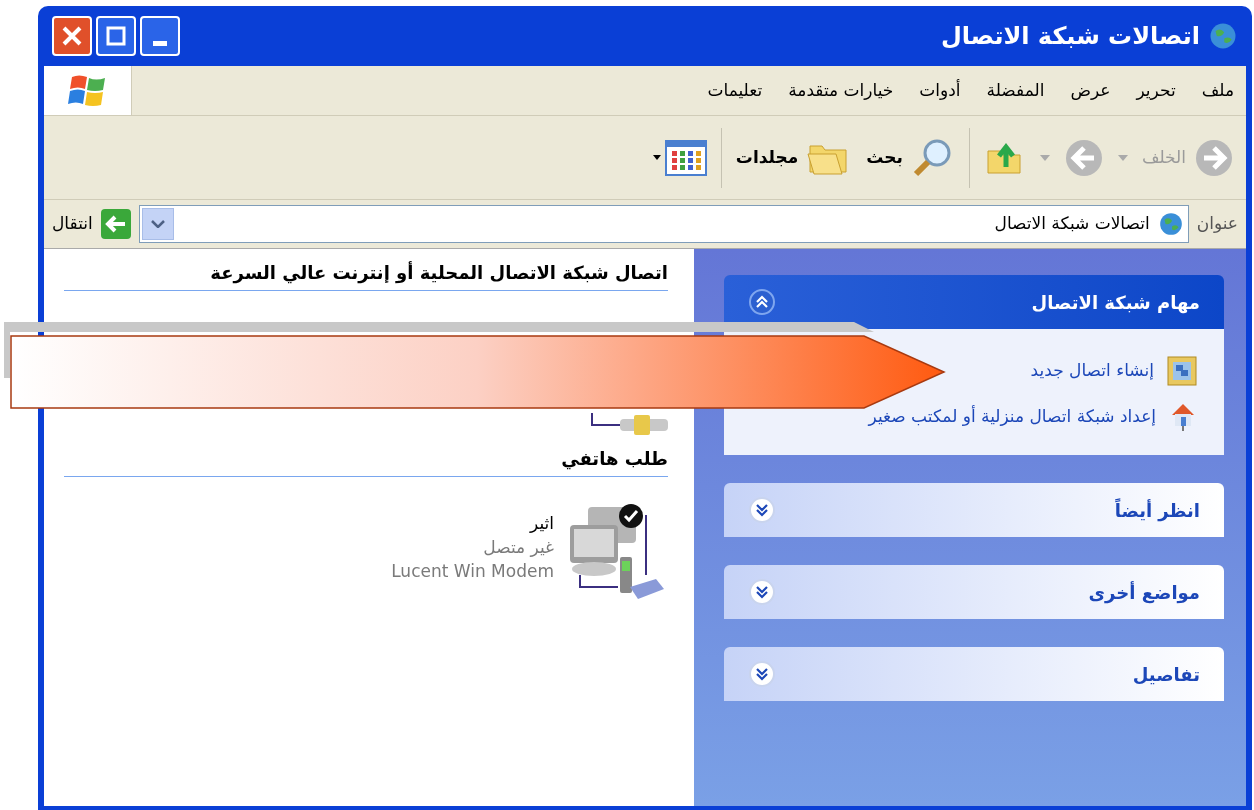 The image size is (1254, 810). I want to click on group-heading: اتصال شبكة الاتصال المحلية أو إنترنت عالي السرعة, so click(439, 272).